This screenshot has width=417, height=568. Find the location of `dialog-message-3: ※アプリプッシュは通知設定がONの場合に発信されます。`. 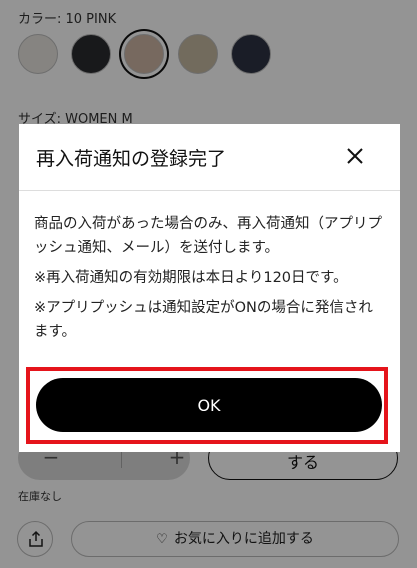

dialog-message-3: ※アプリプッシュは通知設定がONの場合に発信されます。 is located at coordinates (203, 320).